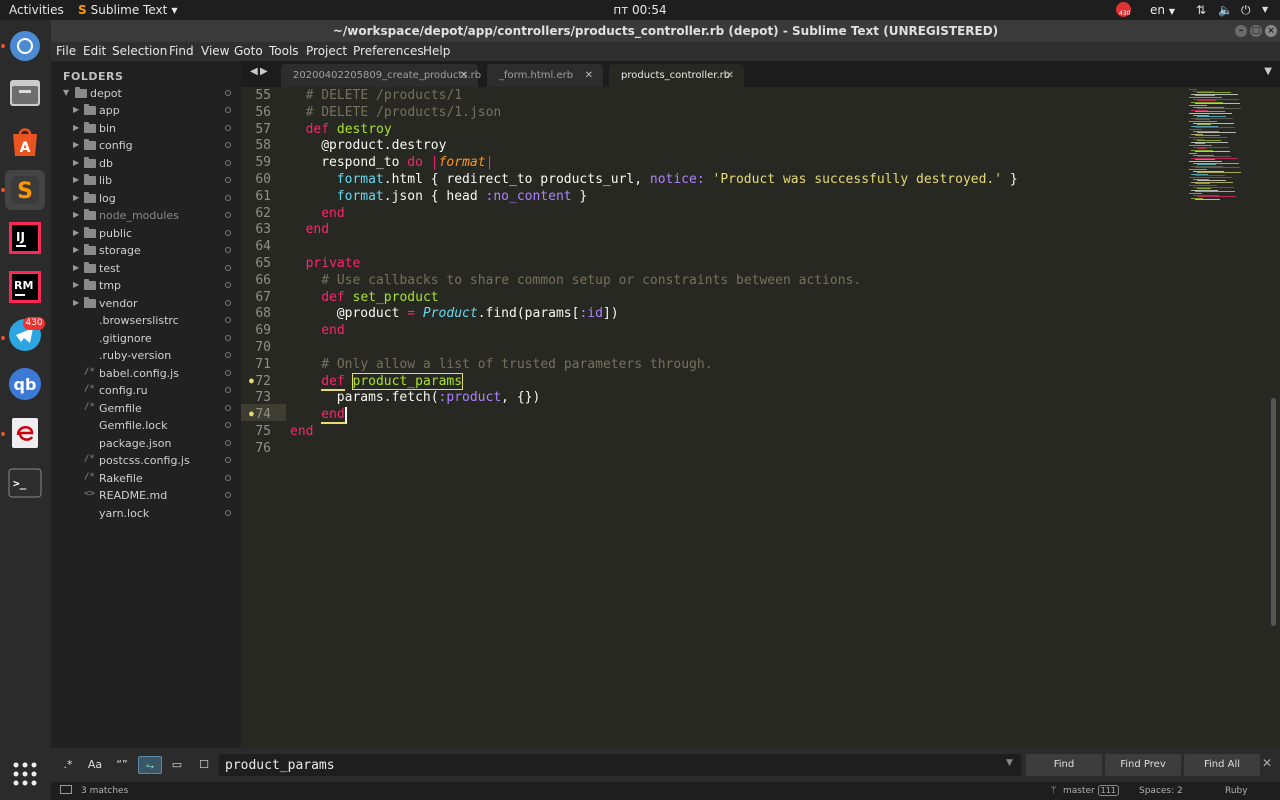  I want to click on tab-products-controller: products_controller.rb ✕, so click(676, 75).